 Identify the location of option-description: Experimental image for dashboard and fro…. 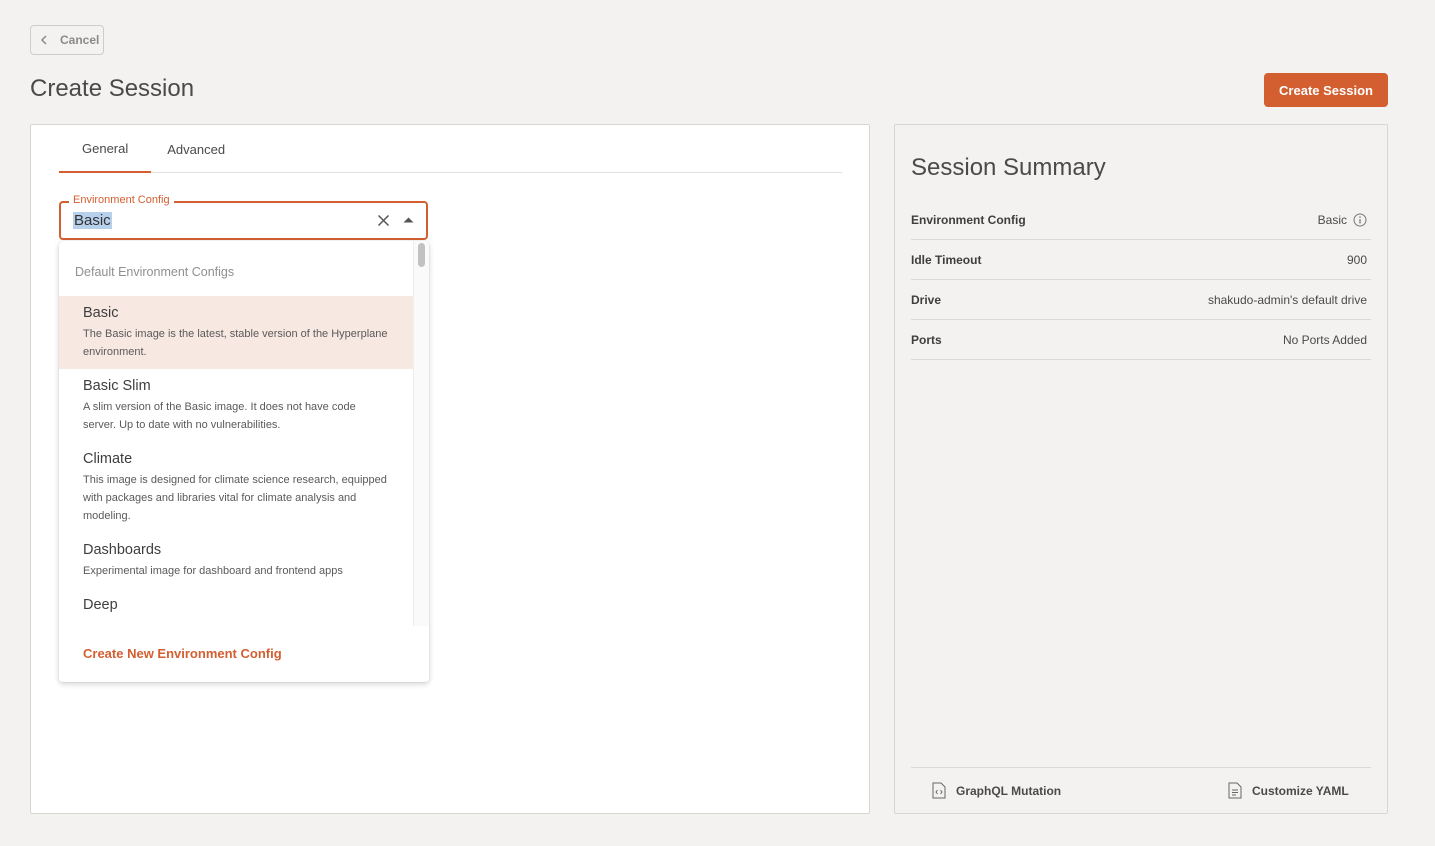
(213, 571).